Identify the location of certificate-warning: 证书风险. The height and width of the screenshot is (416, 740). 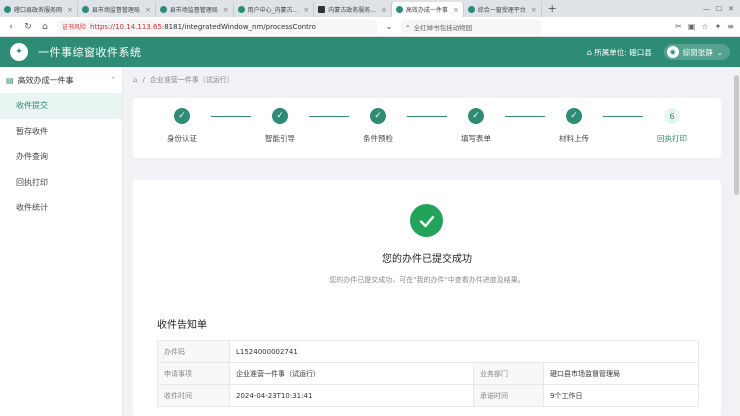
(74, 26).